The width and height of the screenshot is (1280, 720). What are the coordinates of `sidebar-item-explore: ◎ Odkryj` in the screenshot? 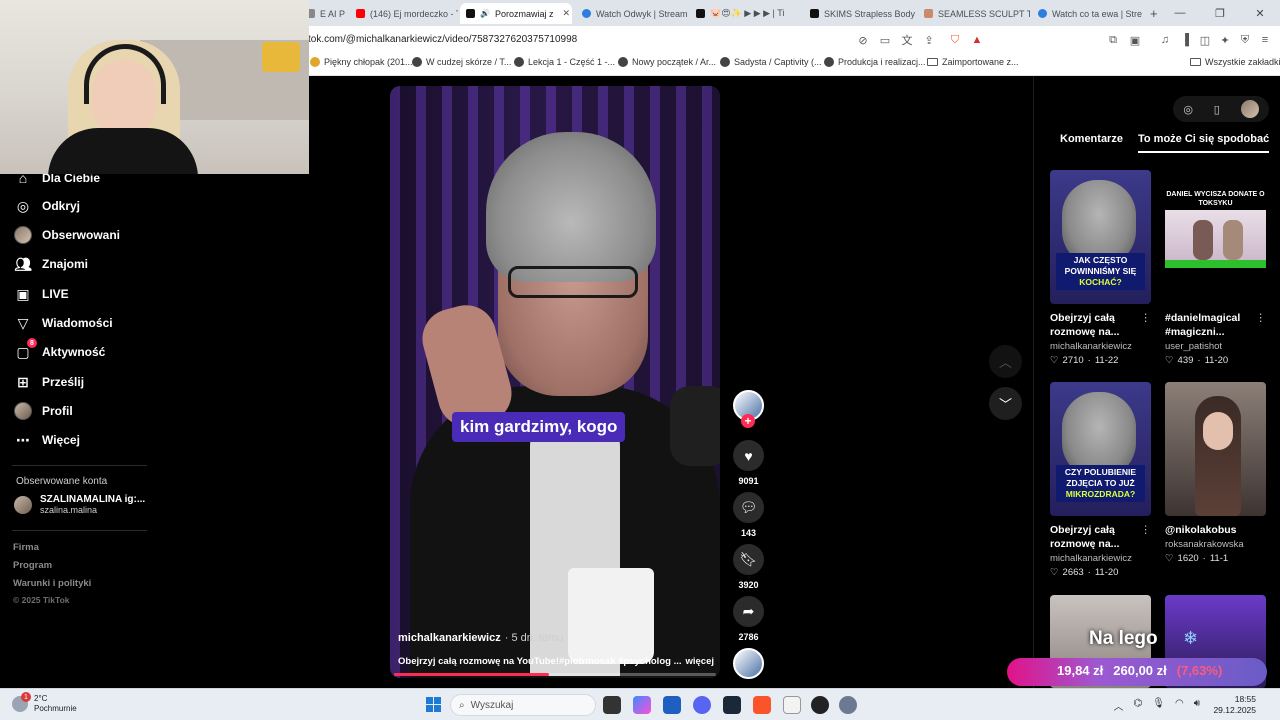 It's located at (47, 206).